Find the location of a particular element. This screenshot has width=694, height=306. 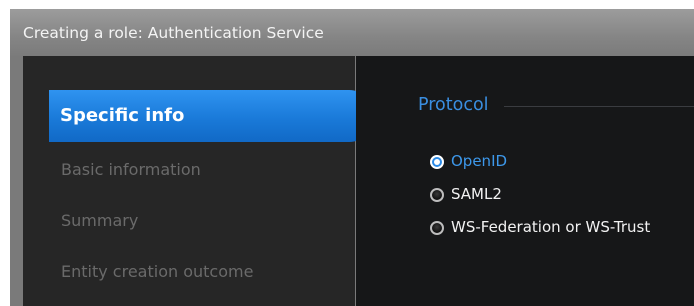

radio-option-openid: OpenID is located at coordinates (468, 161).